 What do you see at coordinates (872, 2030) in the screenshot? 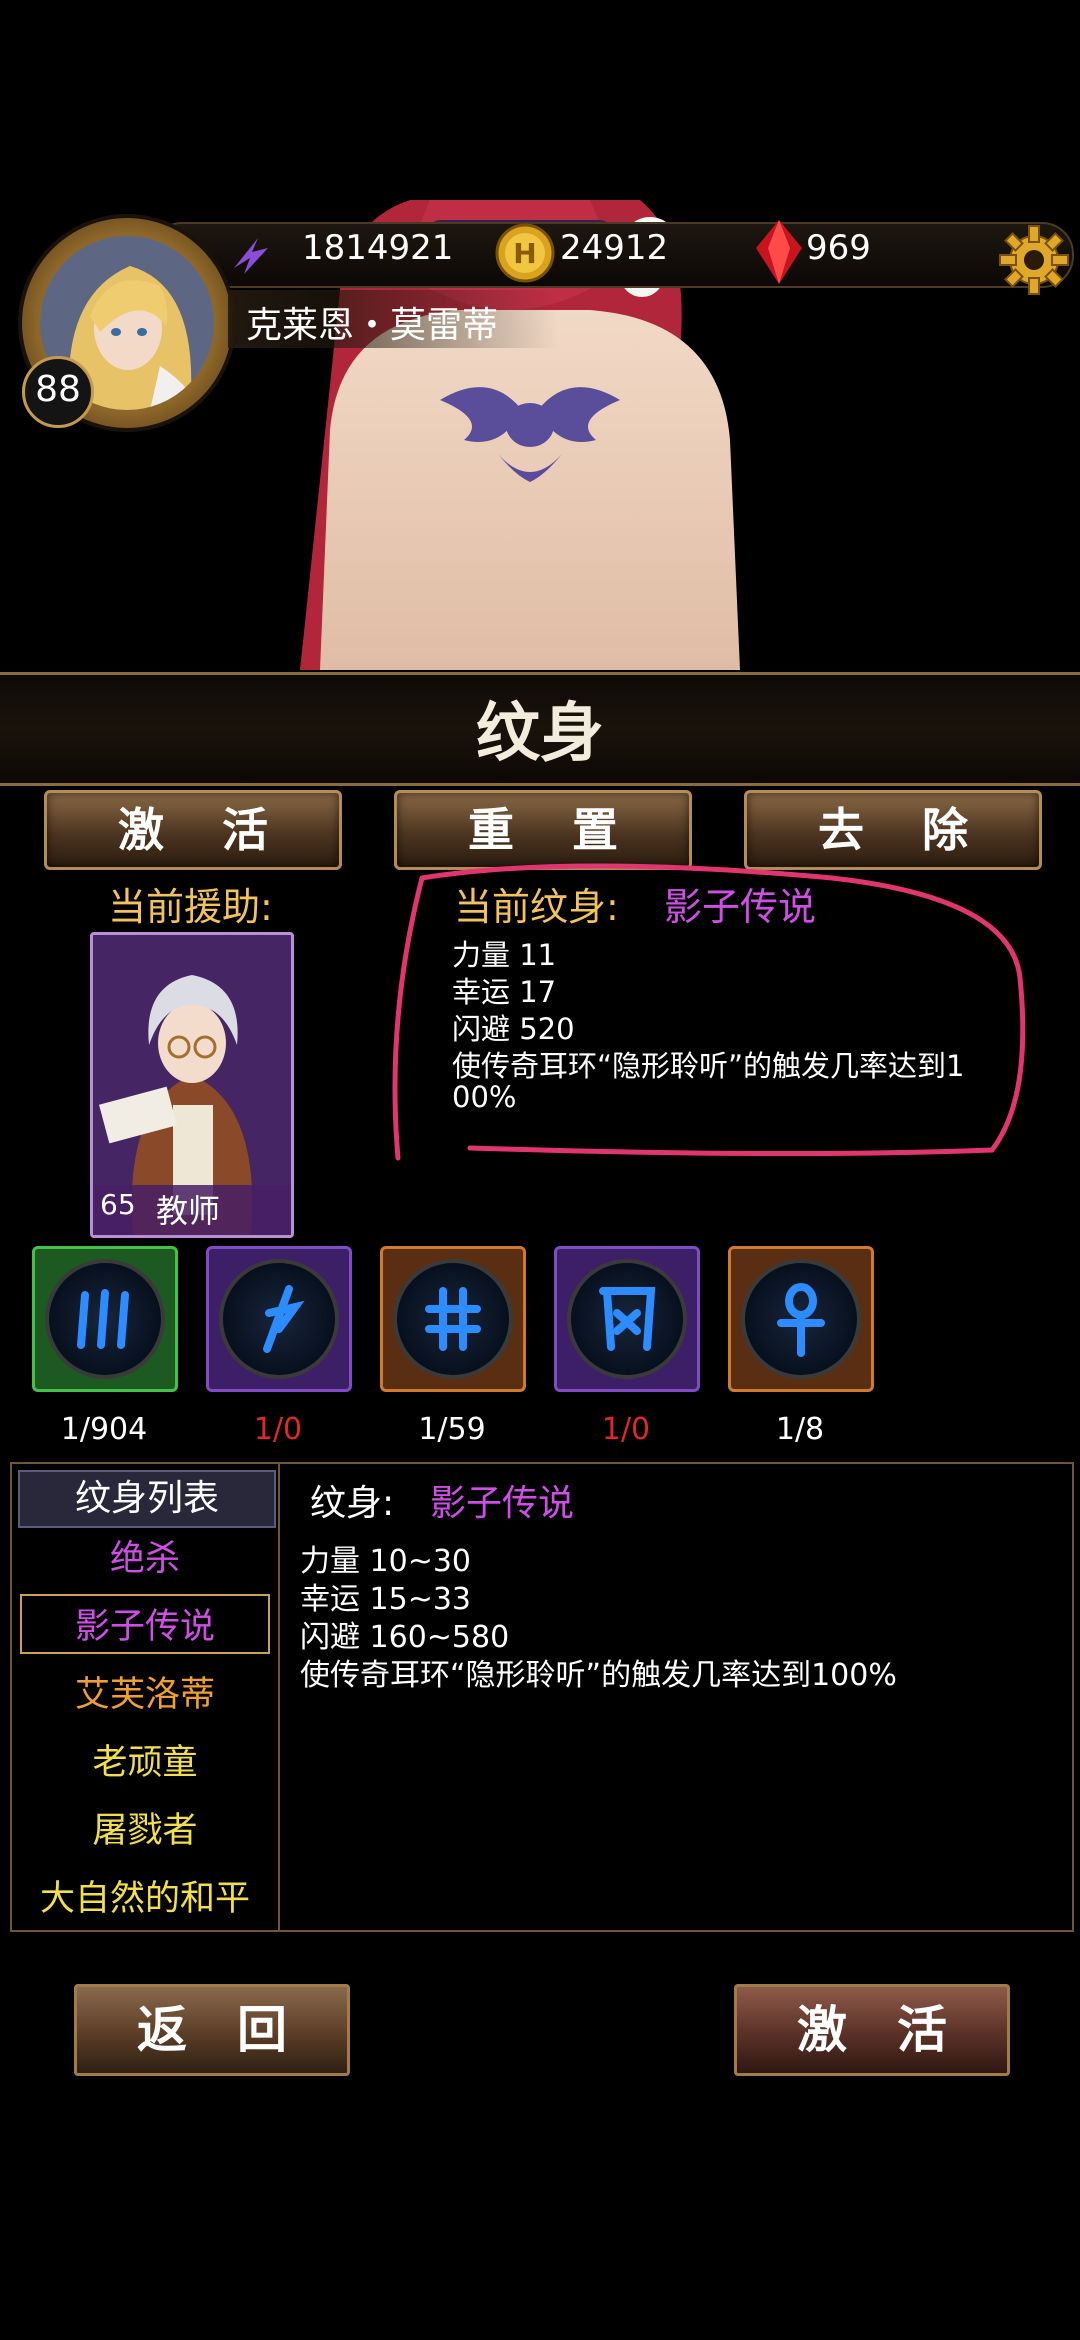
I see `activate-button: 激活` at bounding box center [872, 2030].